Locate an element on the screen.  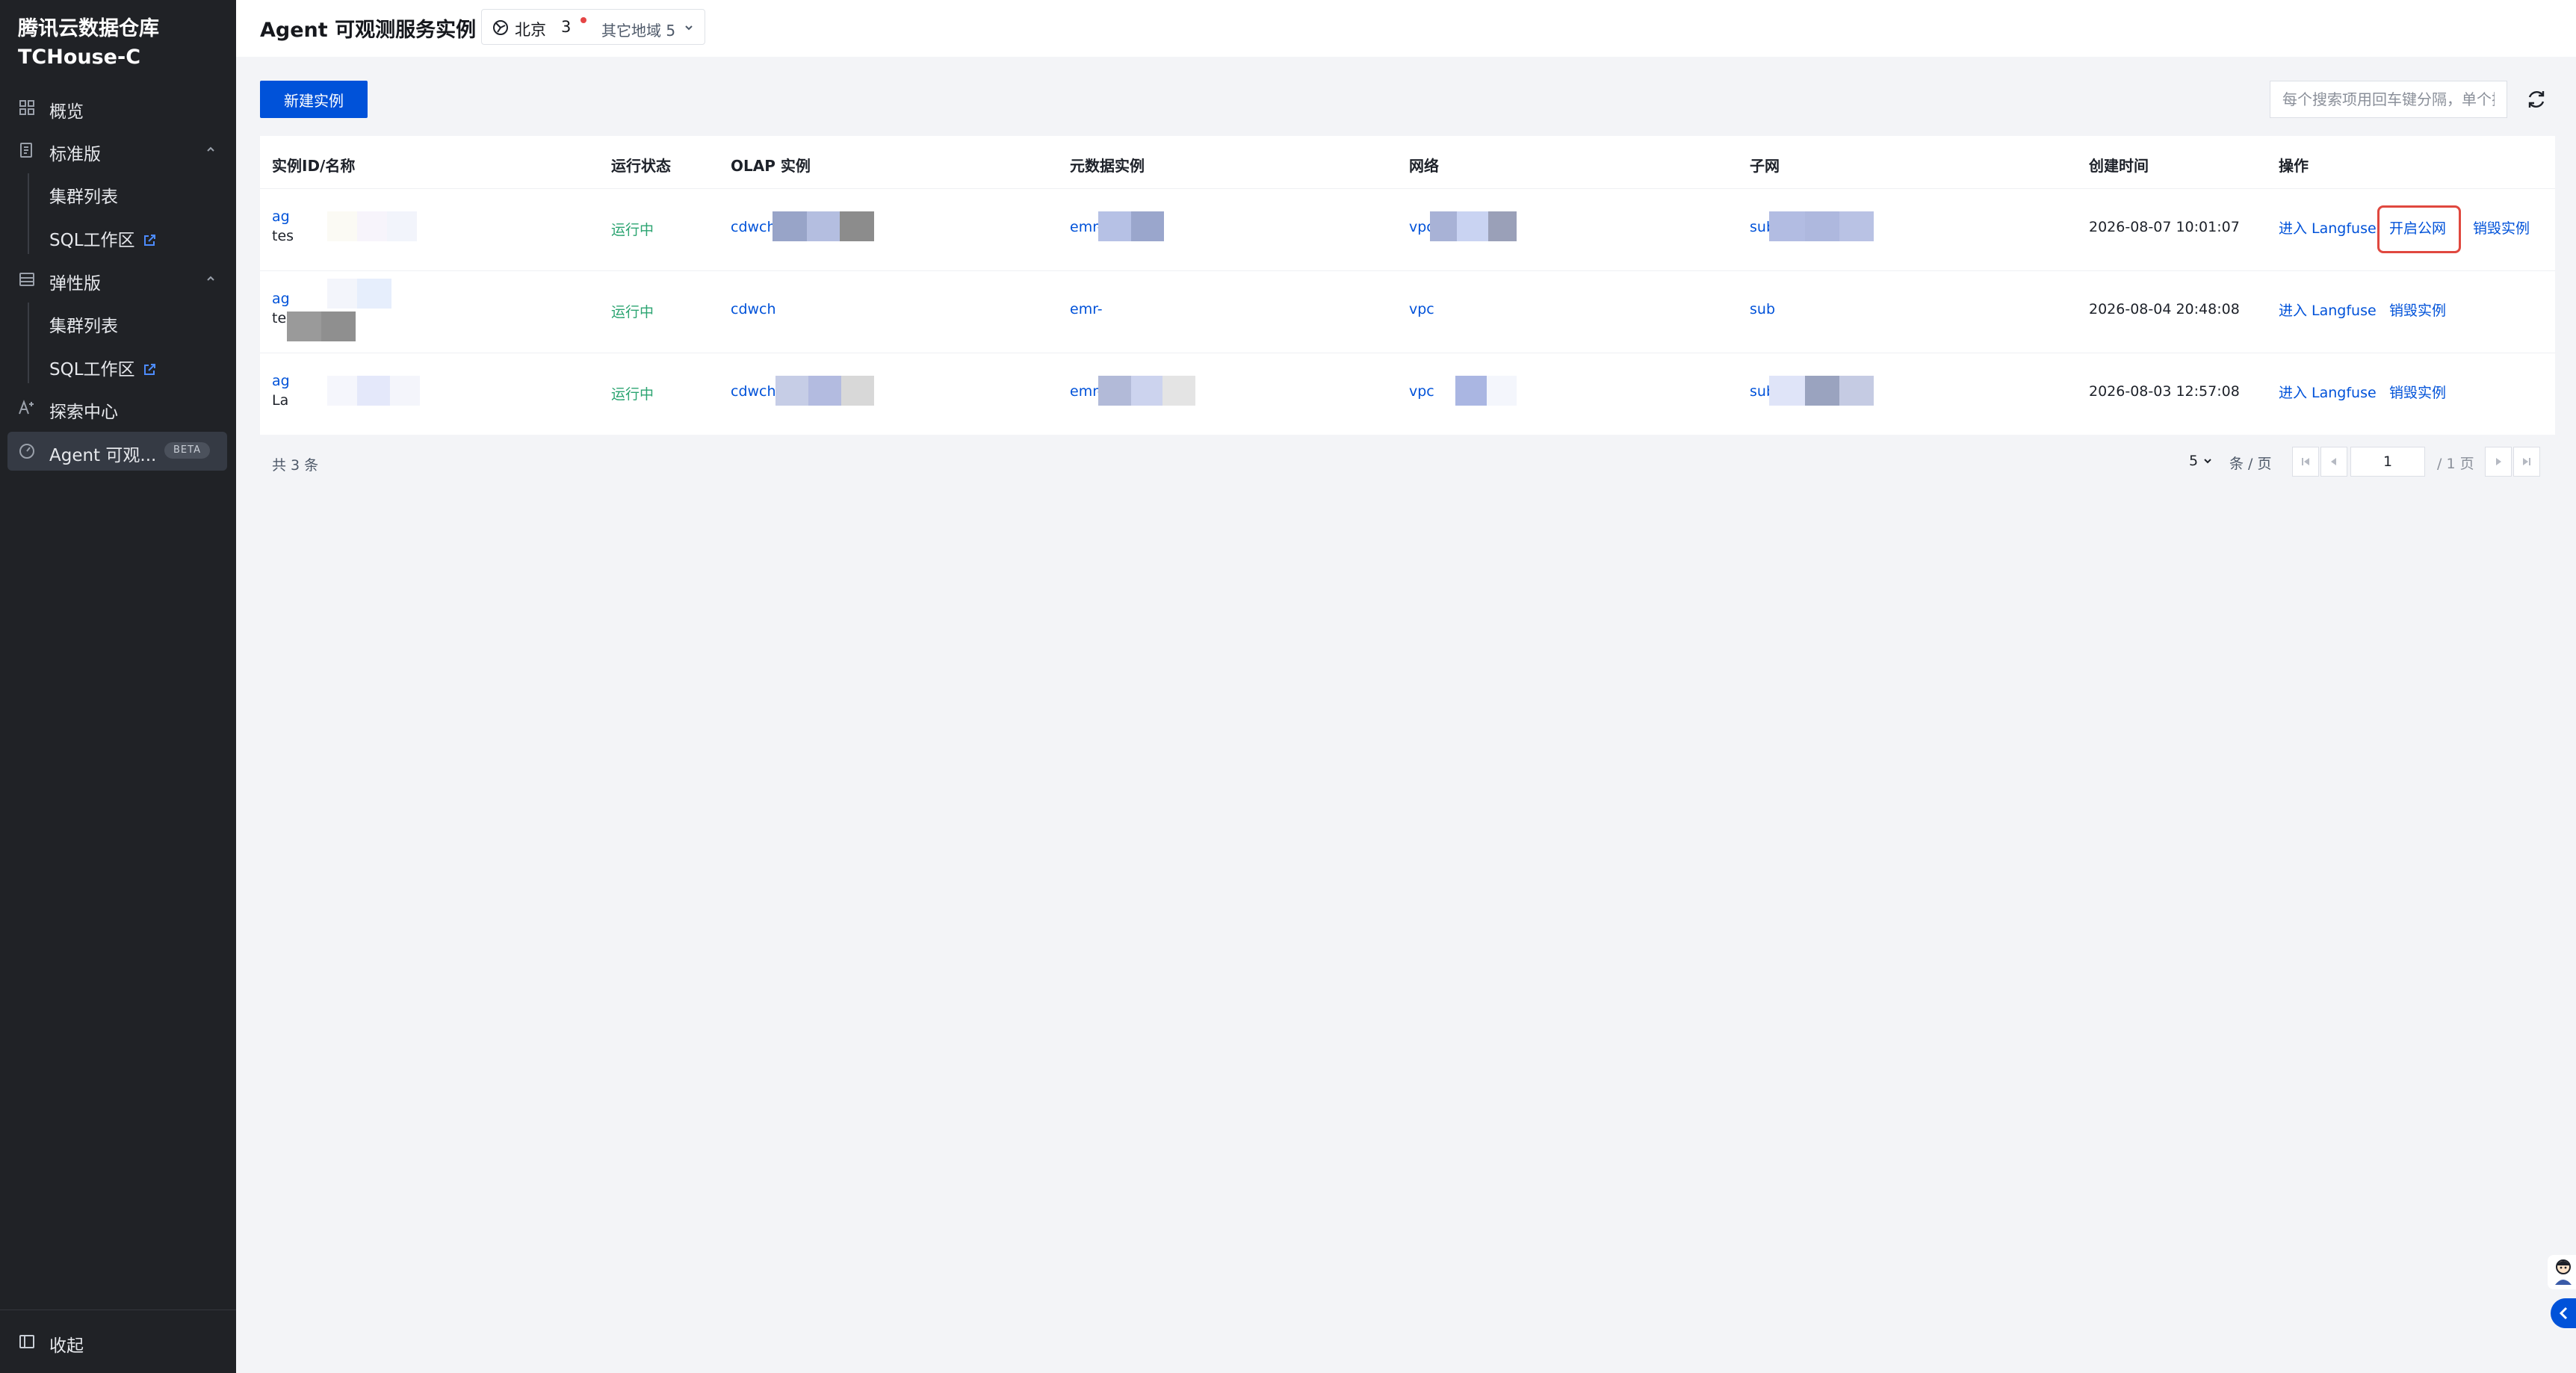
sidebar-group-standard: 标准版 is located at coordinates (117, 150).